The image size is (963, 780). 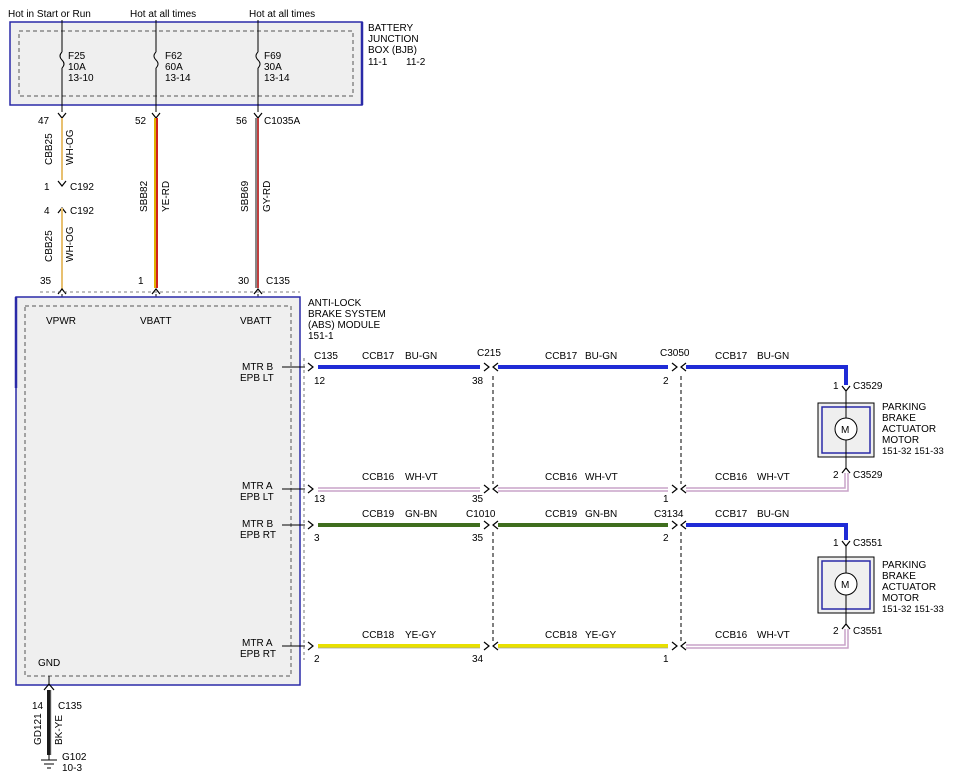 I want to click on row2-pin-c3050: 1, so click(x=666, y=499).